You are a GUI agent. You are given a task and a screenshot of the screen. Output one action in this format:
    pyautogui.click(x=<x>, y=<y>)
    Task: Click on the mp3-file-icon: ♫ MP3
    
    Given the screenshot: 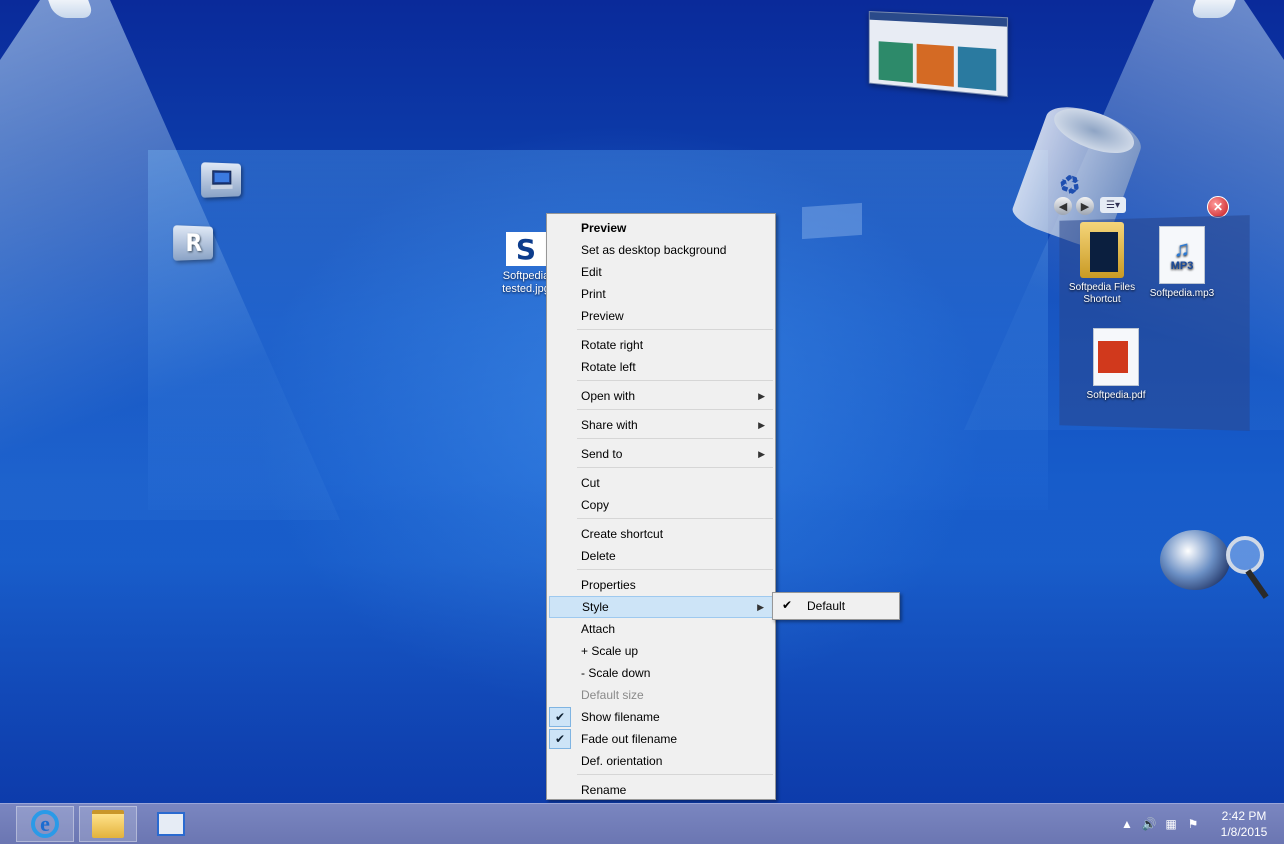 What is the action you would take?
    pyautogui.click(x=1182, y=255)
    